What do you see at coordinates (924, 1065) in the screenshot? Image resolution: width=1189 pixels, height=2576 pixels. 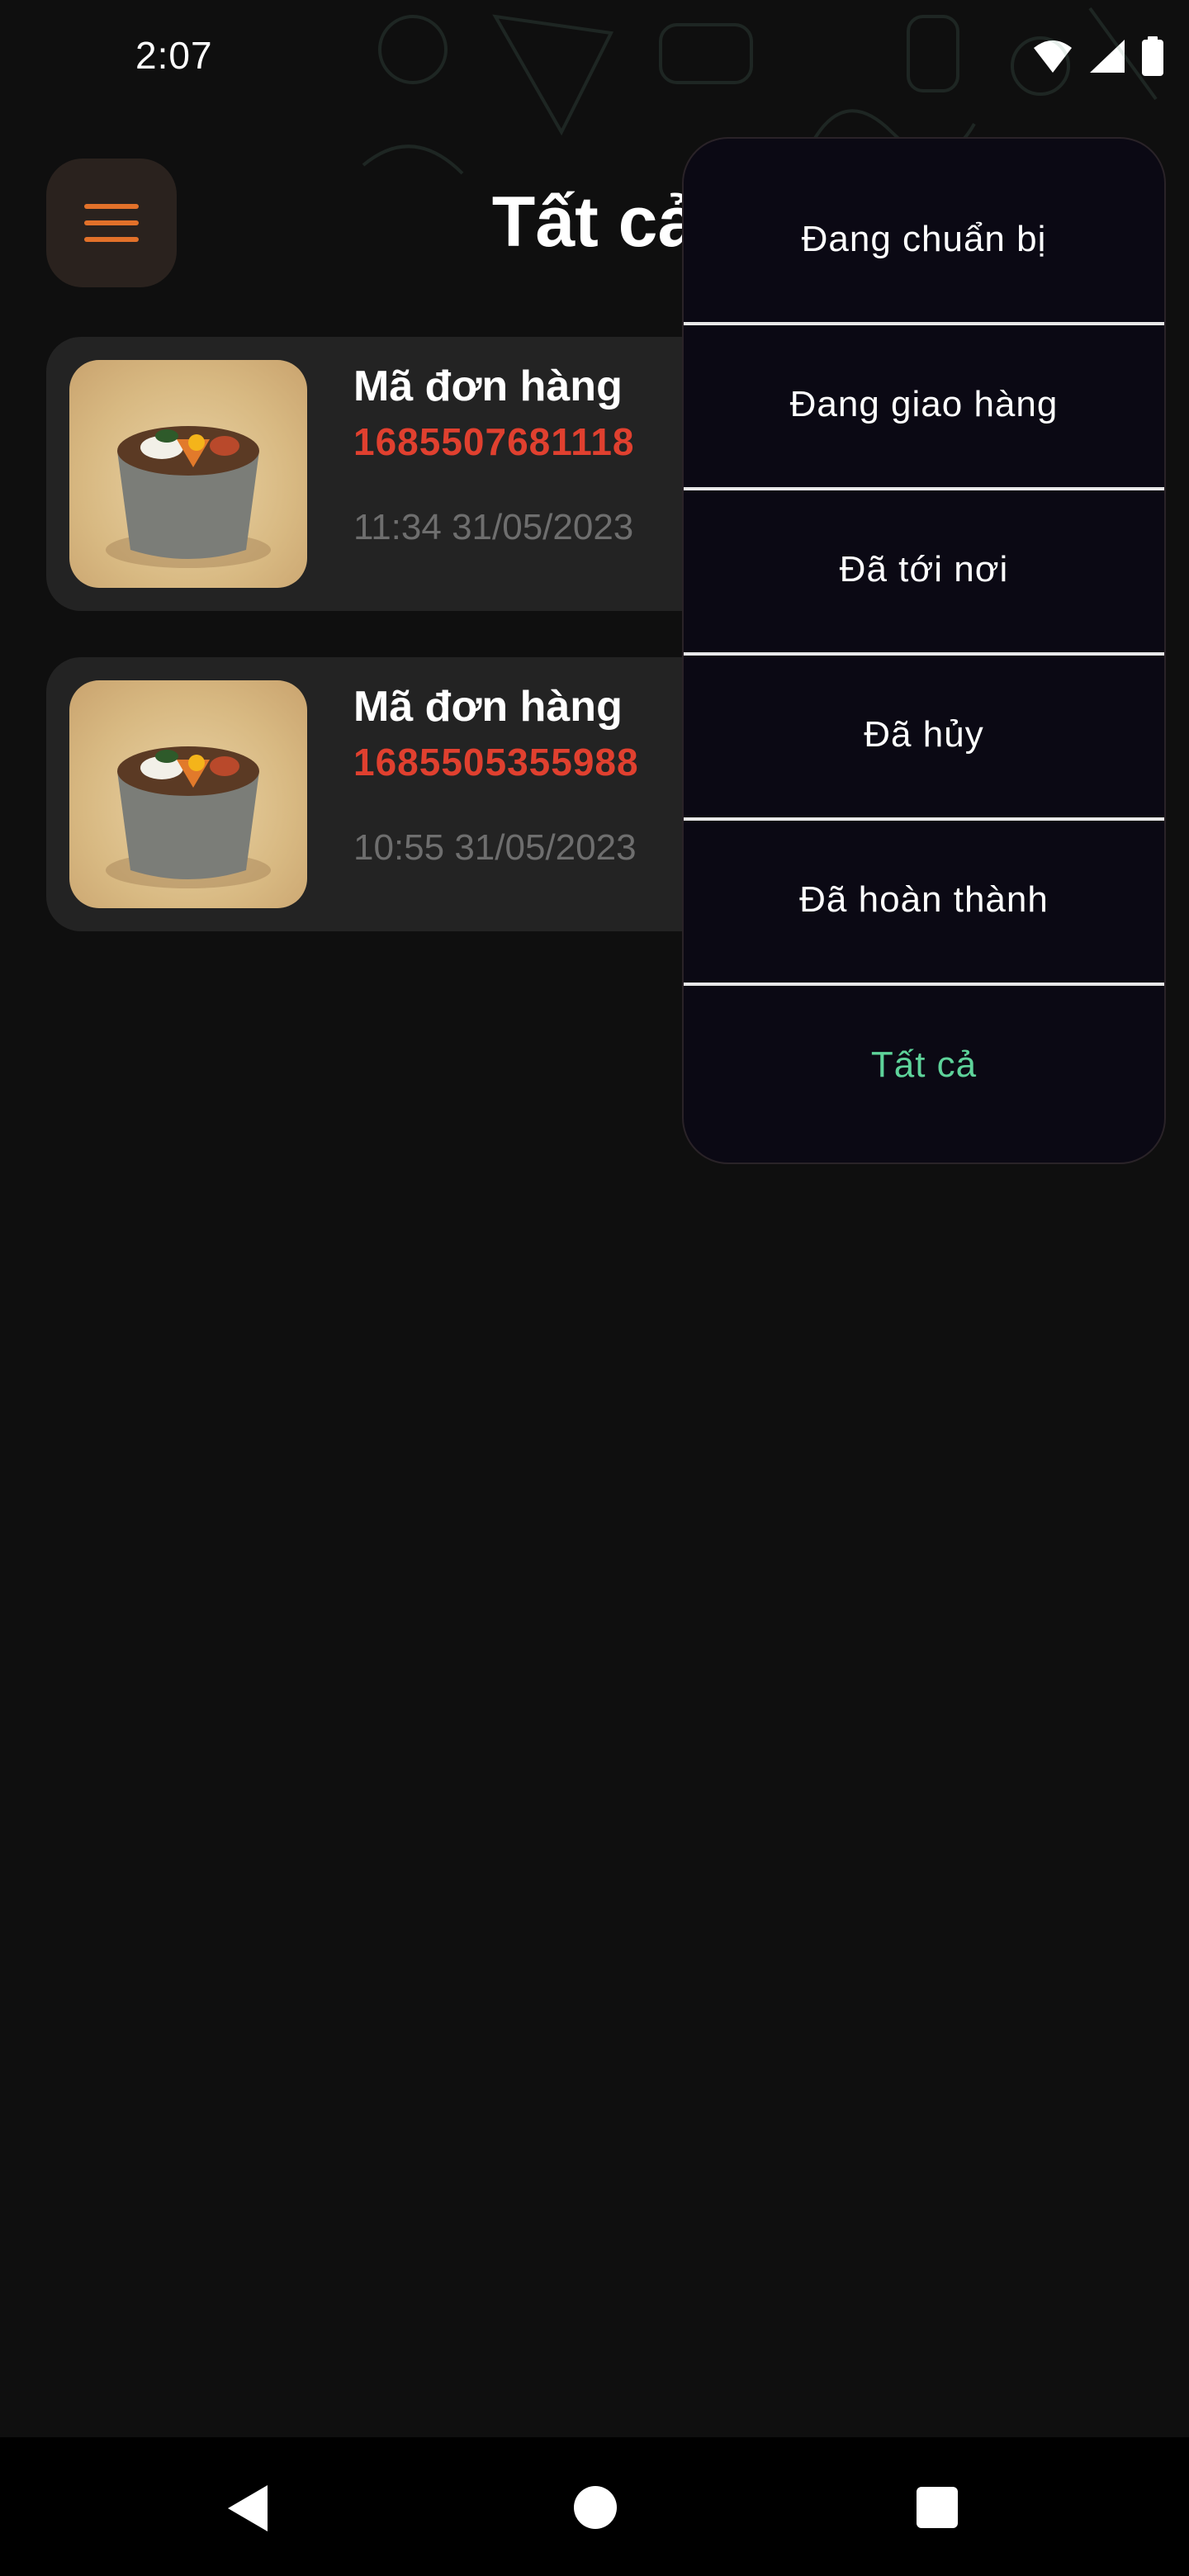 I see `filter-item-all: Tất cả` at bounding box center [924, 1065].